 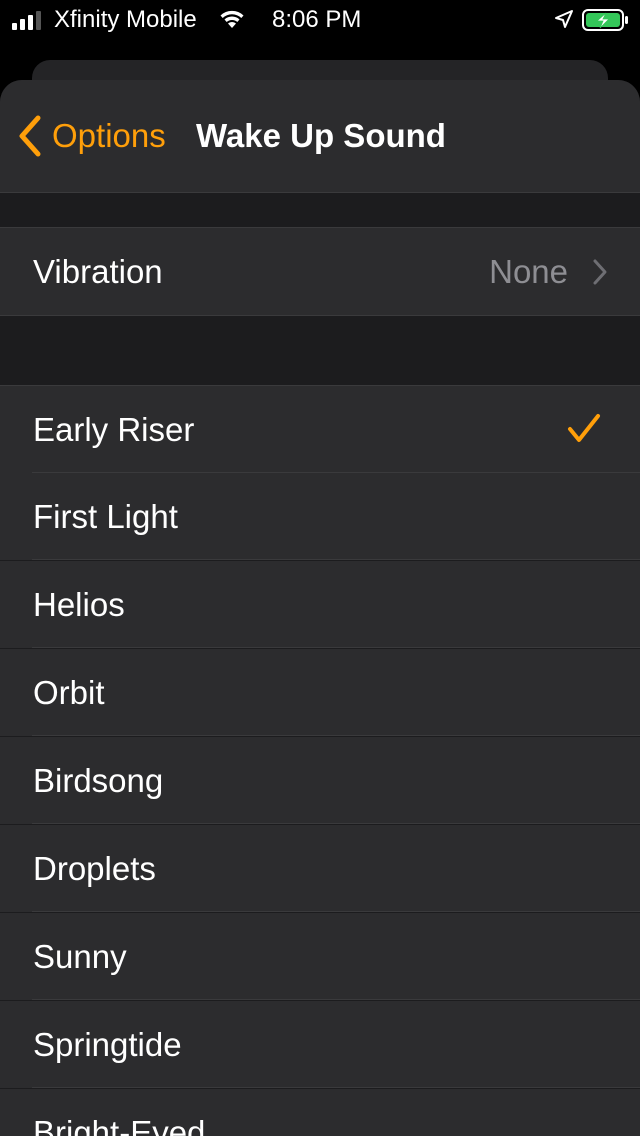 I want to click on sound-label: Birdsong, so click(x=98, y=780).